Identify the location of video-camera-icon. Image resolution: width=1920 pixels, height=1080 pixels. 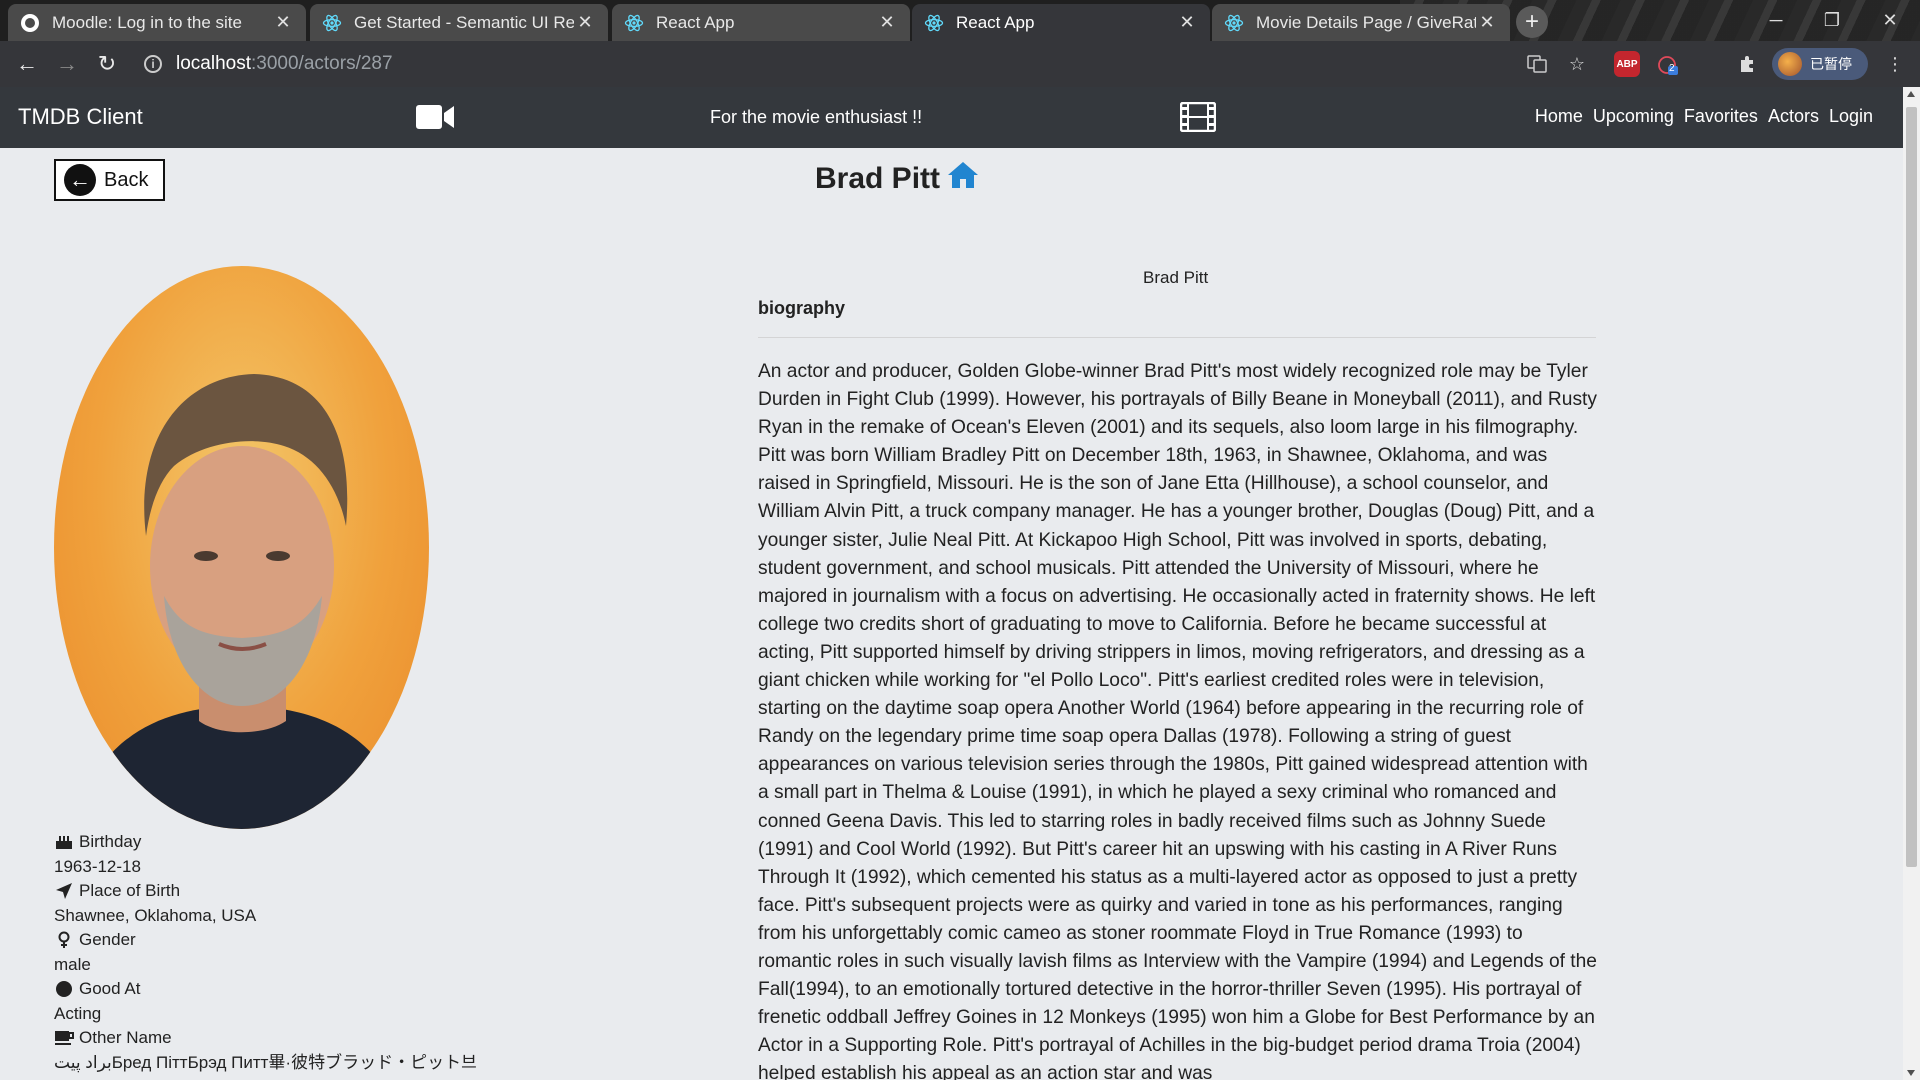
(435, 119).